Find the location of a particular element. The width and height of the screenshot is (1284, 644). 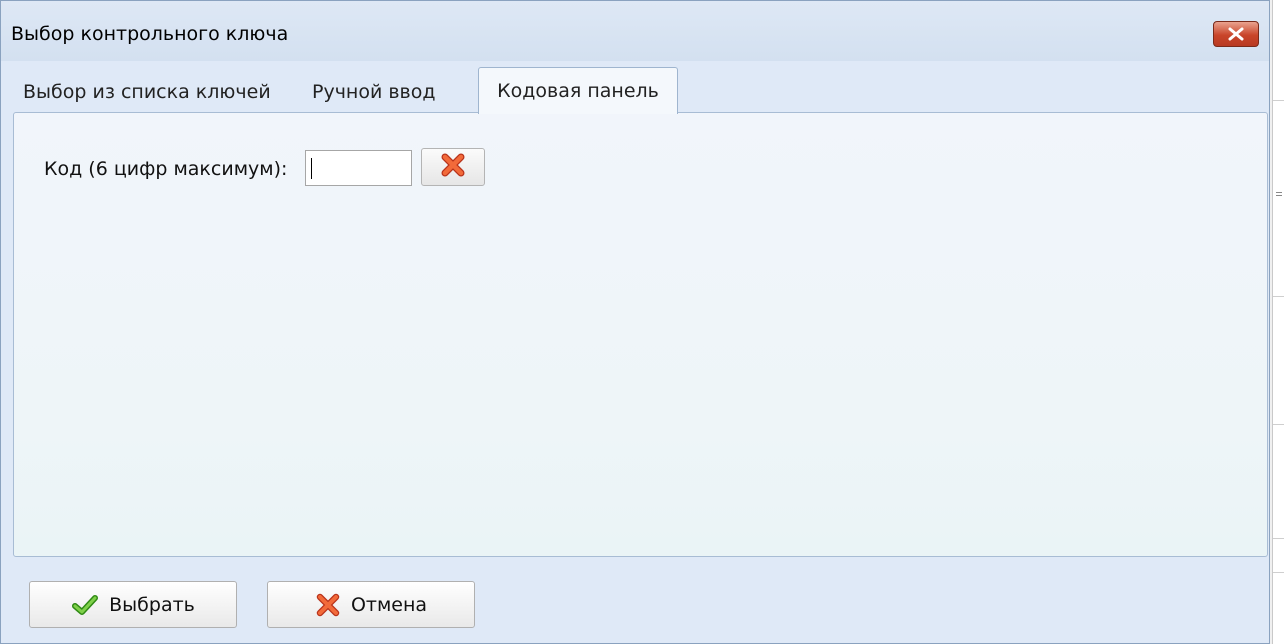

tab-manual-input: Ручной ввод is located at coordinates (384, 92).